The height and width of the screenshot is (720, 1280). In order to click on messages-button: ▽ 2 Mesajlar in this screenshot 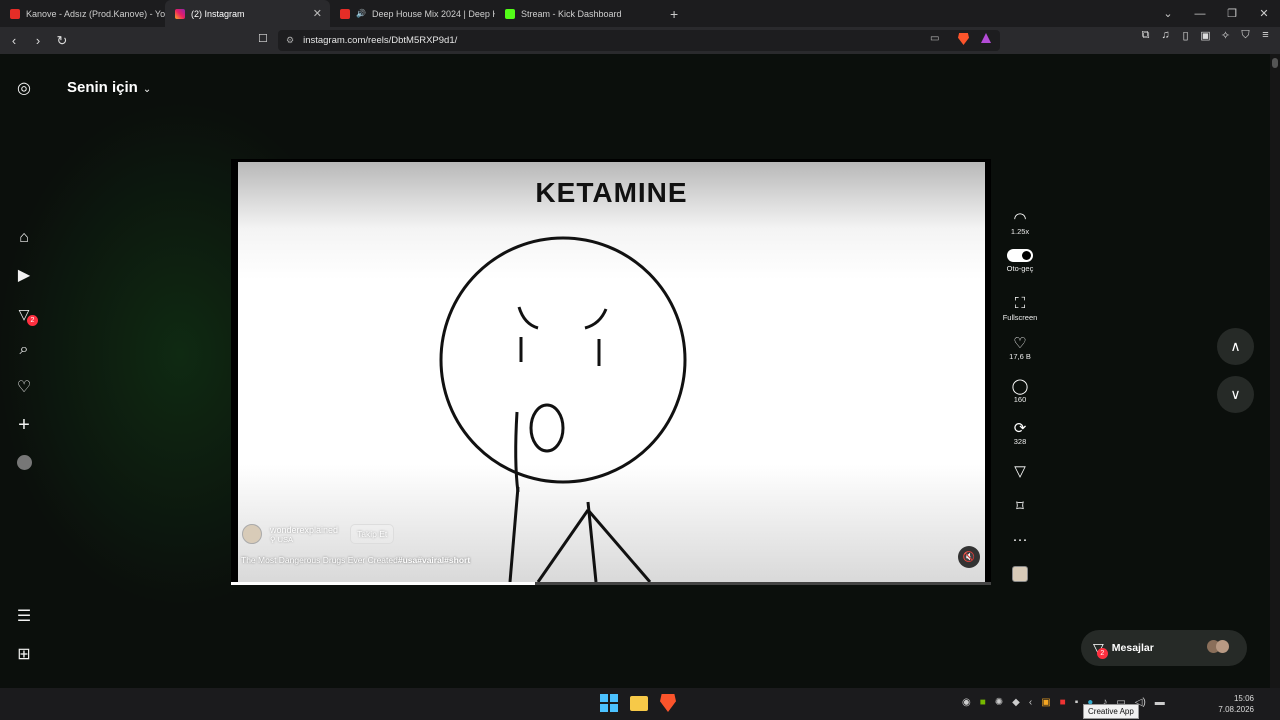, I will do `click(1164, 648)`.